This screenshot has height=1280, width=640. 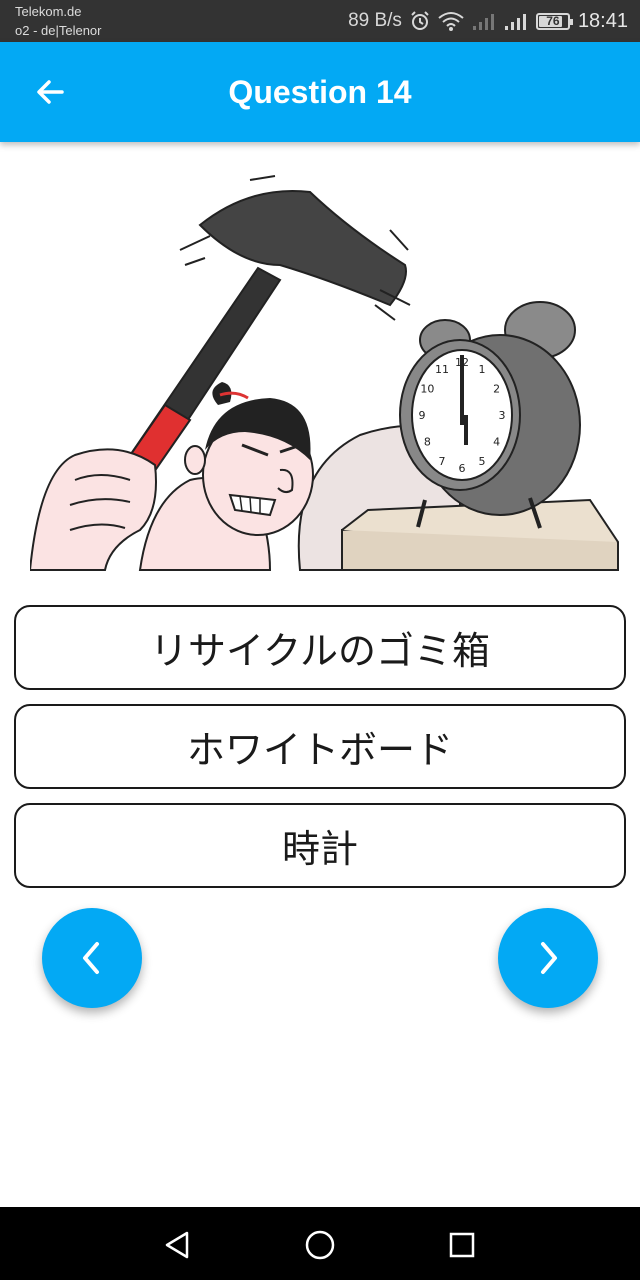 I want to click on alarm-icon, so click(x=420, y=20).